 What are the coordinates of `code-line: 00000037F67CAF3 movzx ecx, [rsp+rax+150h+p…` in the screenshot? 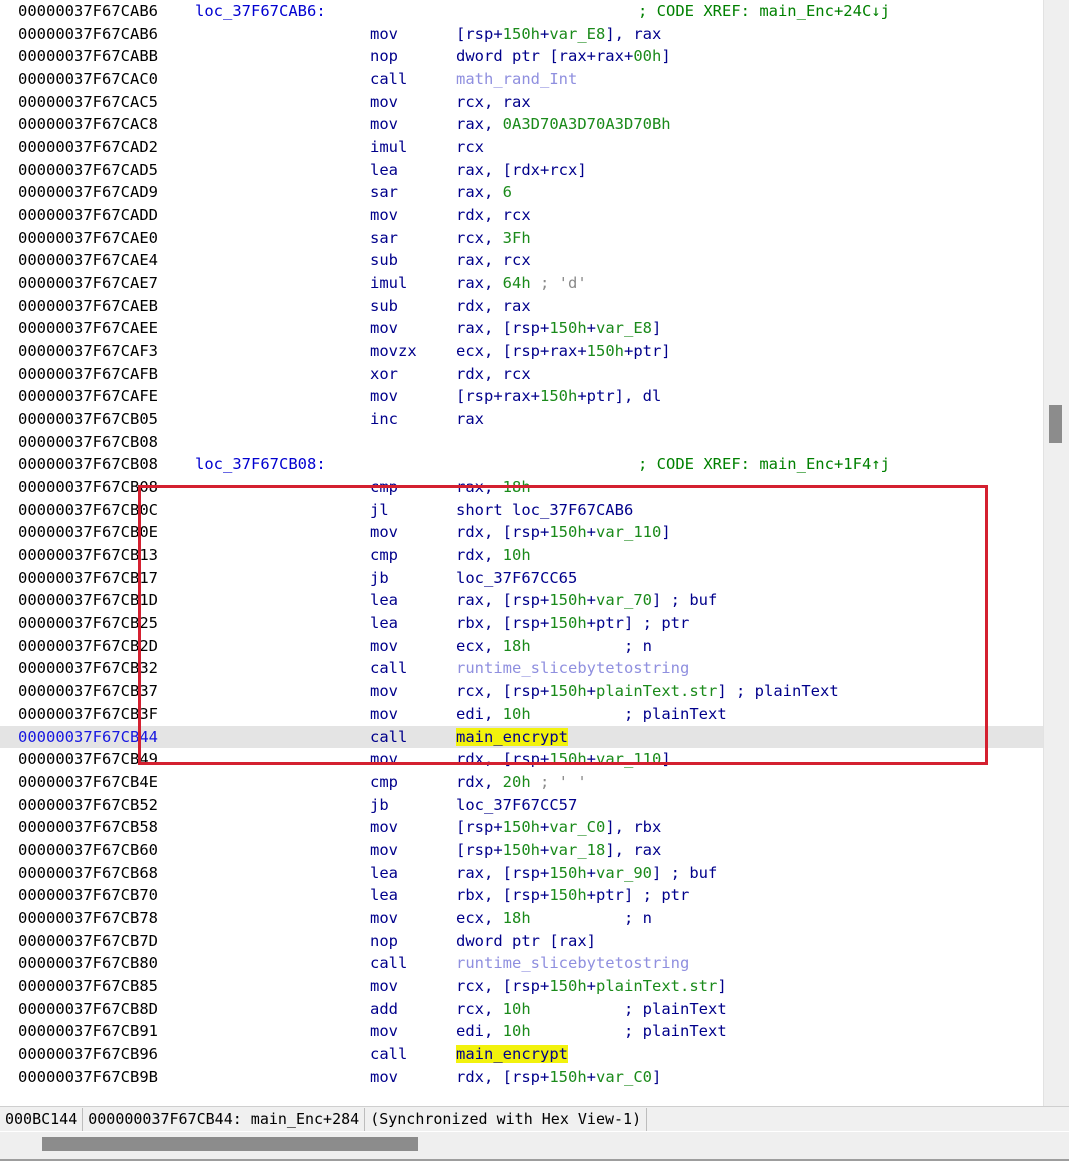 It's located at (521, 351).